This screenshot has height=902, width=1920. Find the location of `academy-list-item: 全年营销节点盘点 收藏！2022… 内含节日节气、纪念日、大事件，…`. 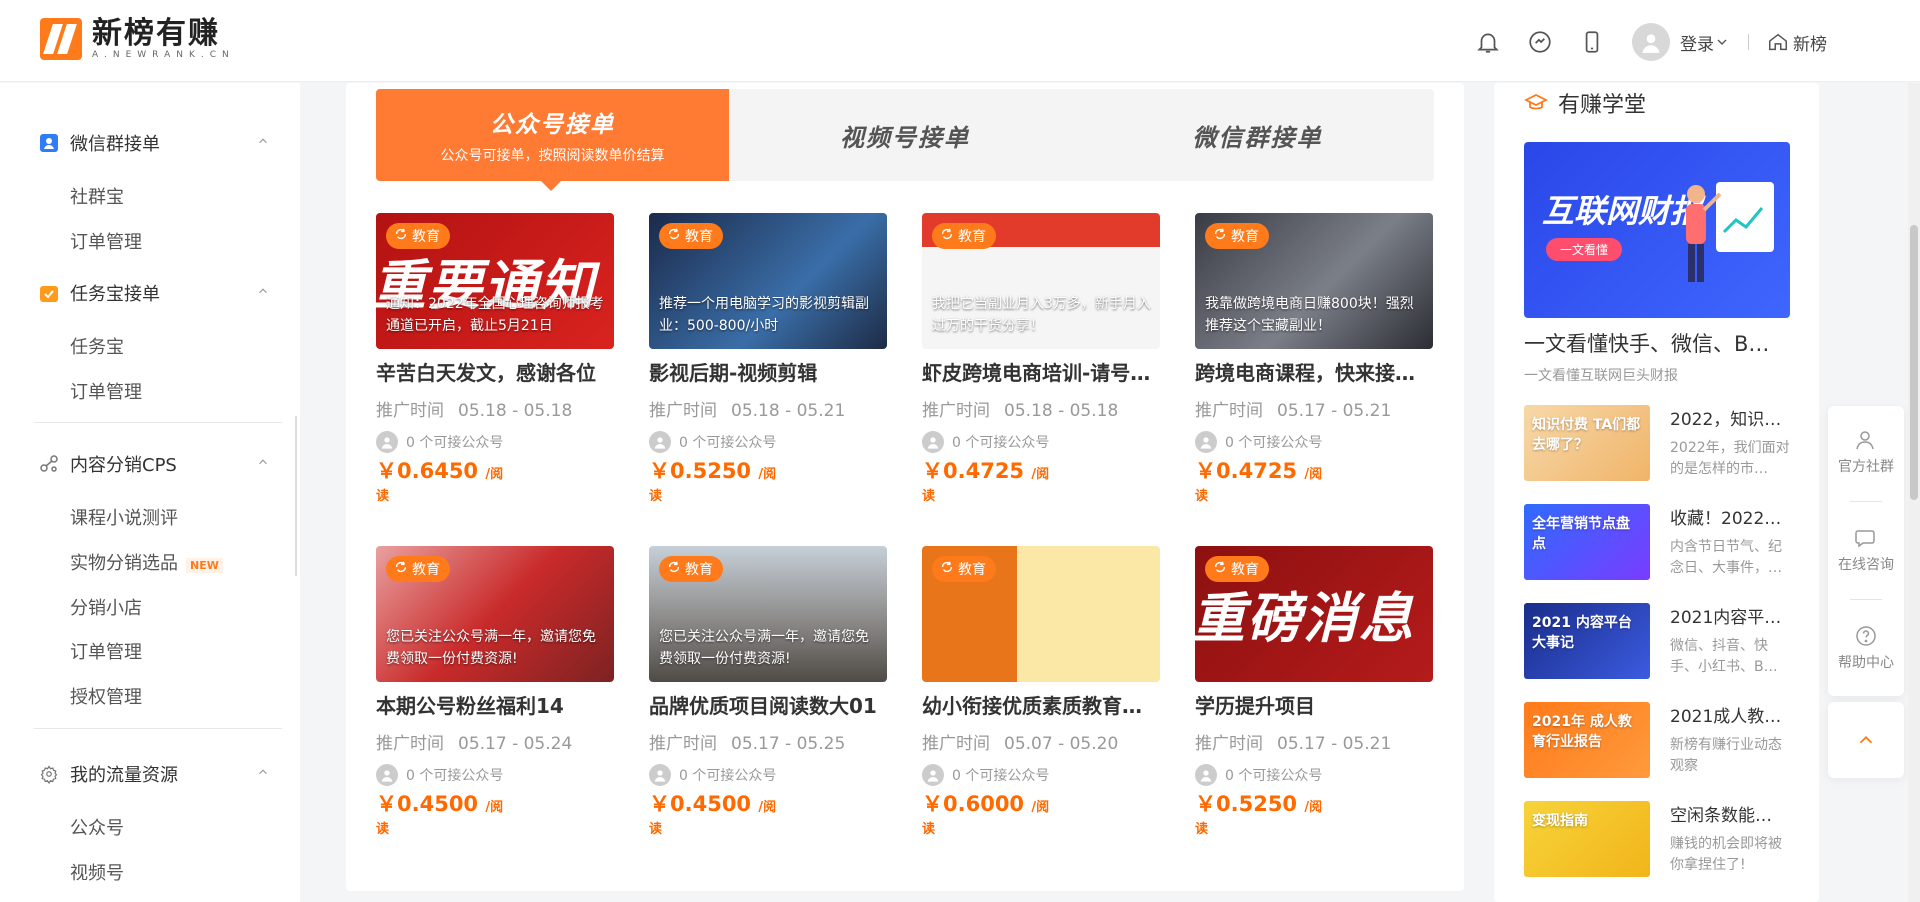

academy-list-item: 全年营销节点盘点 收藏！2022… 内含节日节气、纪念日、大事件，… is located at coordinates (1657, 544).